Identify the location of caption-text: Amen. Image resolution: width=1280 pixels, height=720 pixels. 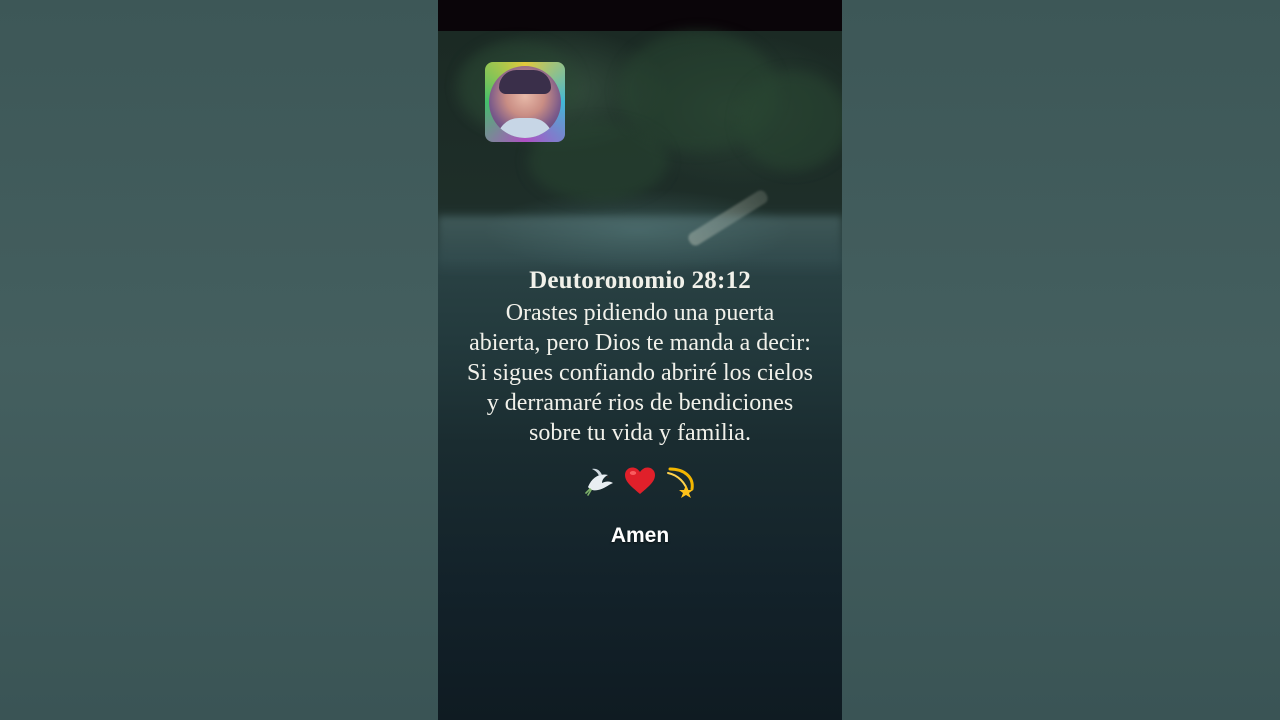
(640, 535).